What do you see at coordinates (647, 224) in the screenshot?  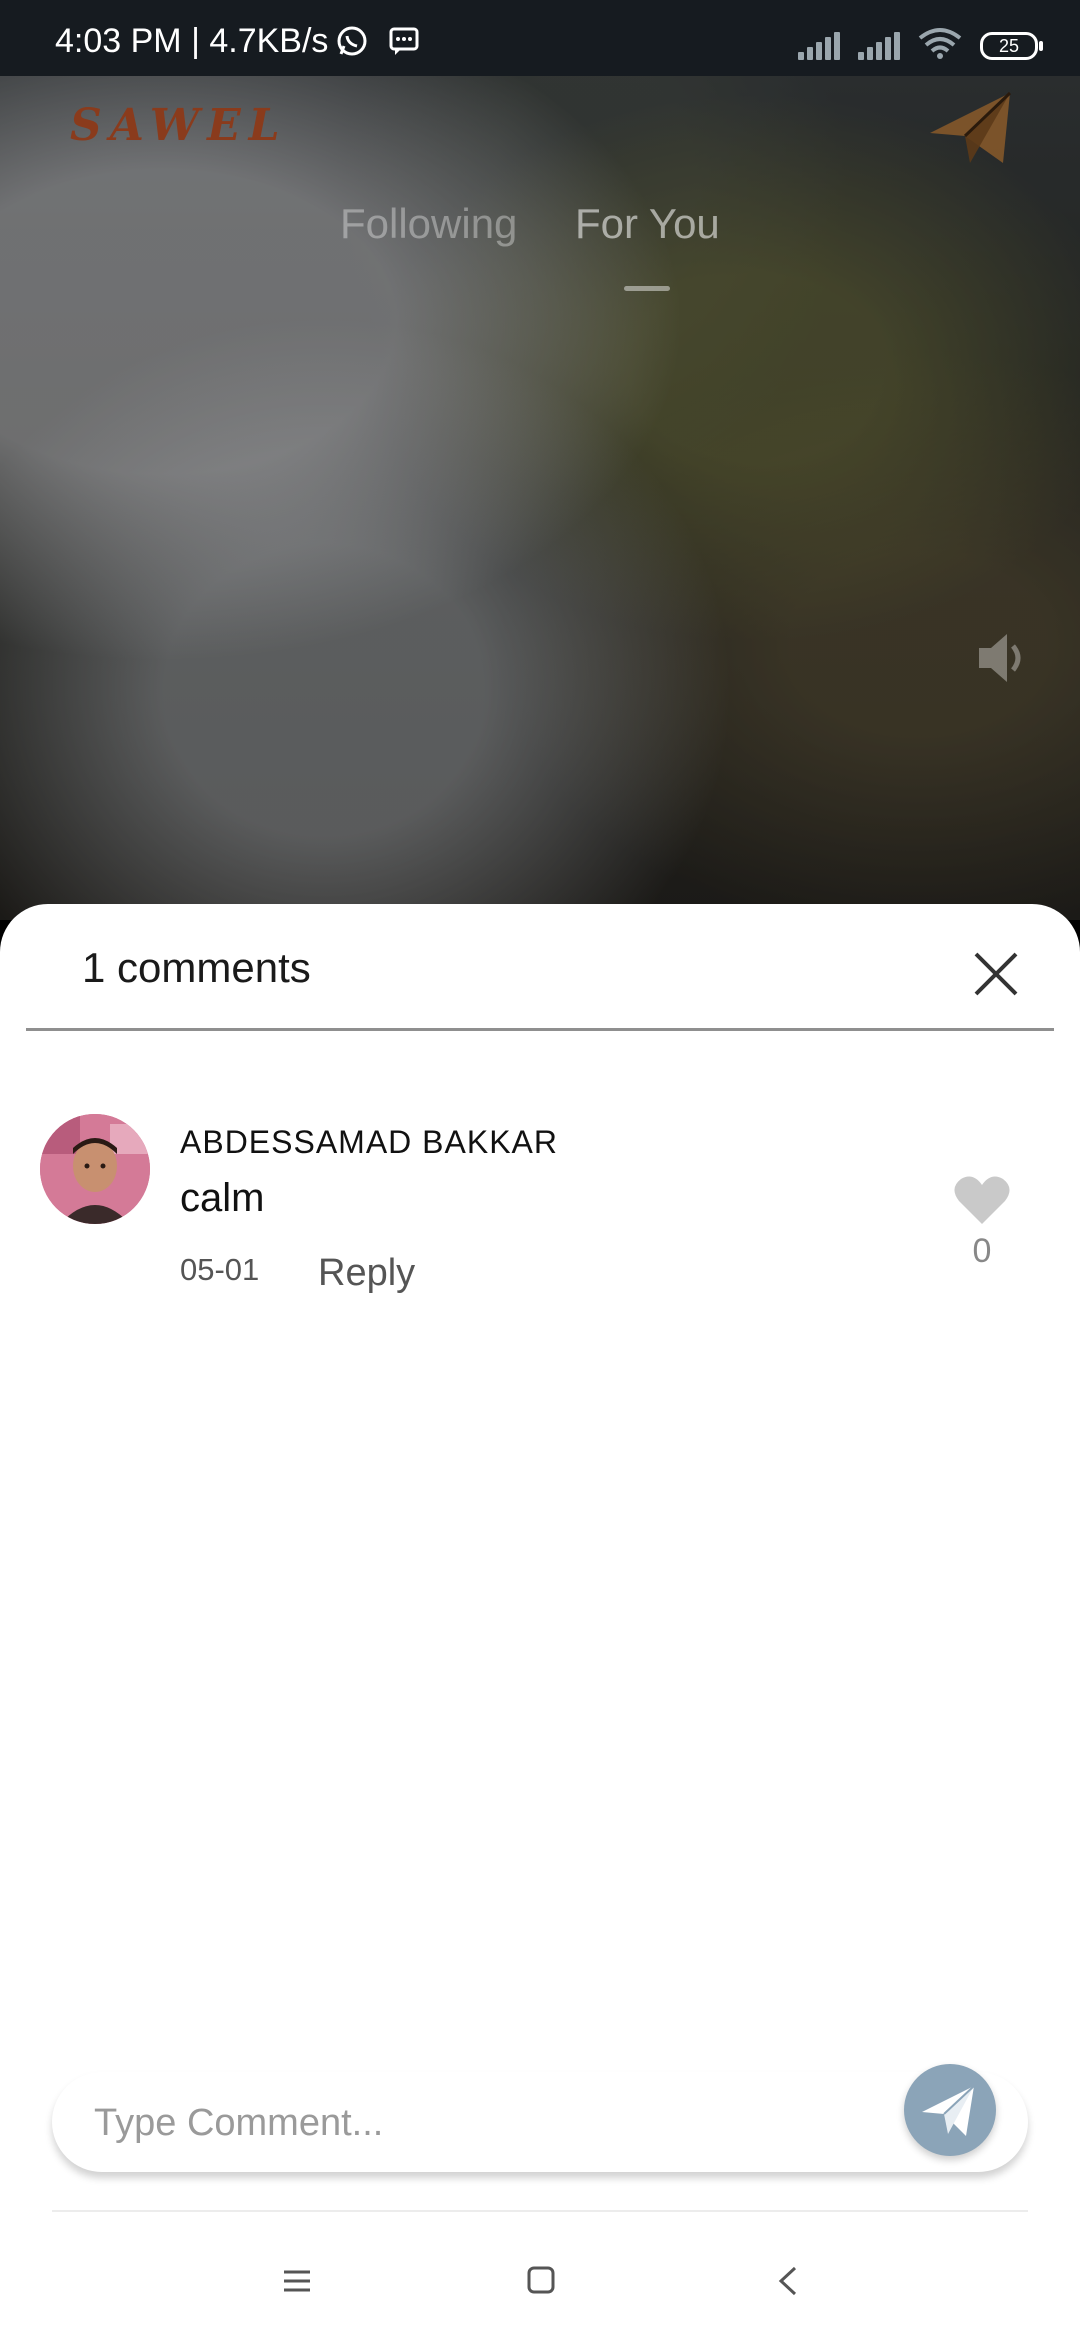 I see `tab-for-you: For You` at bounding box center [647, 224].